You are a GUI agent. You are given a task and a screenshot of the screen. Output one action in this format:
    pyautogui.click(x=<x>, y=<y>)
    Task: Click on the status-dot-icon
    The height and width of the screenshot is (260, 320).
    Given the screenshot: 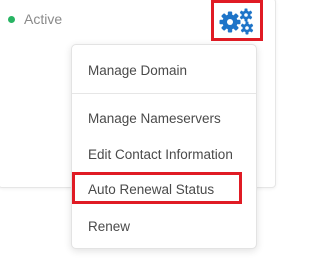 What is the action you would take?
    pyautogui.click(x=11, y=19)
    